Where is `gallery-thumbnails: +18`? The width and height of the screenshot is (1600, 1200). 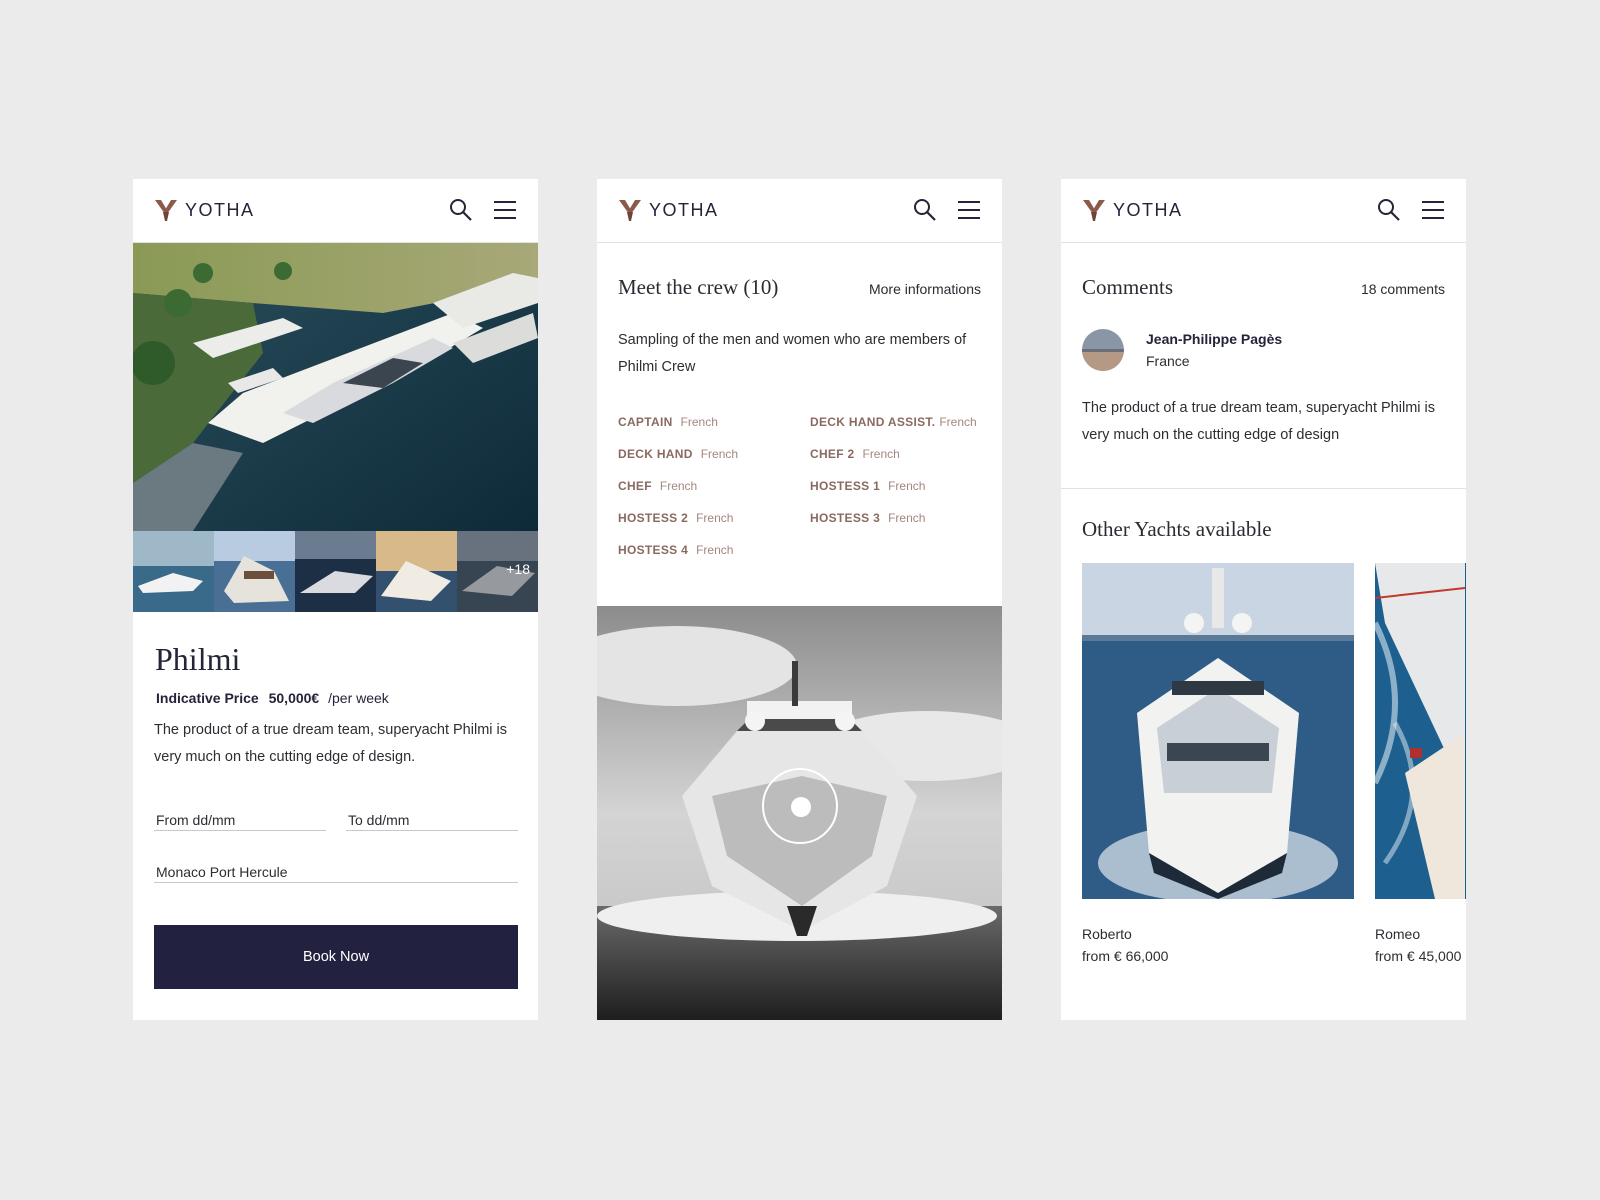 gallery-thumbnails: +18 is located at coordinates (335, 571).